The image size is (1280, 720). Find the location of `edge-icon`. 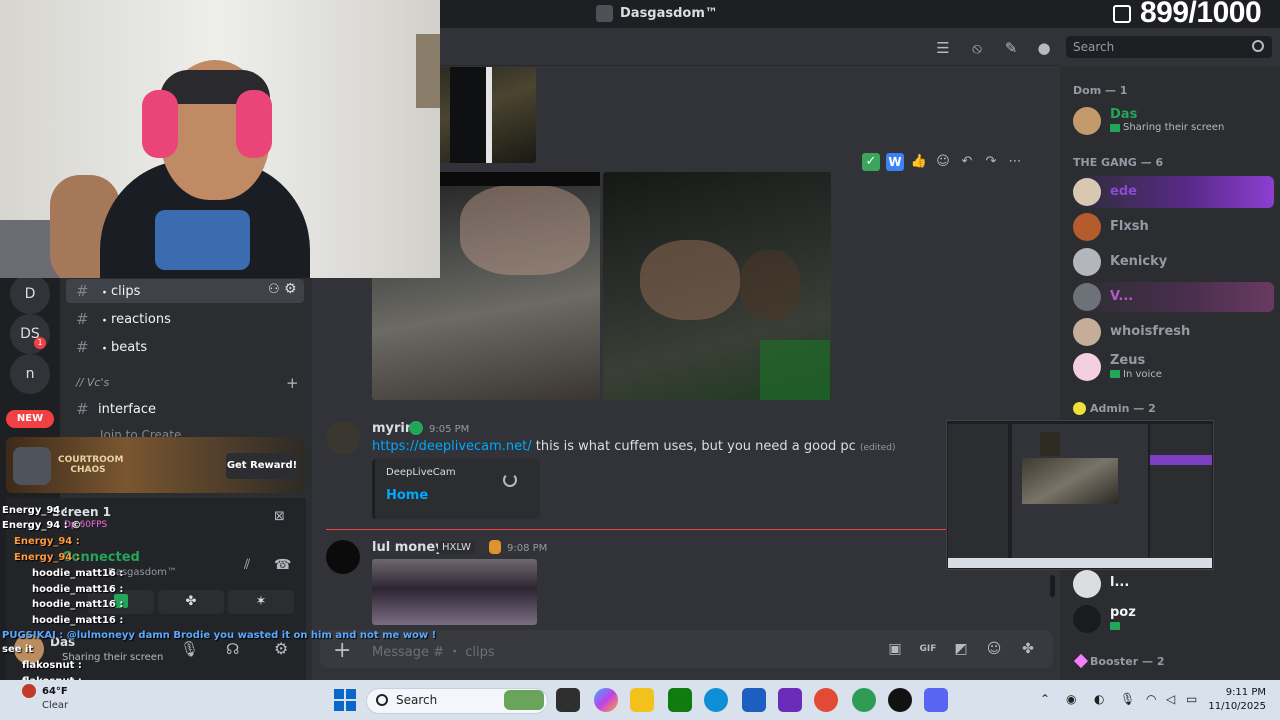

edge-icon is located at coordinates (716, 700).